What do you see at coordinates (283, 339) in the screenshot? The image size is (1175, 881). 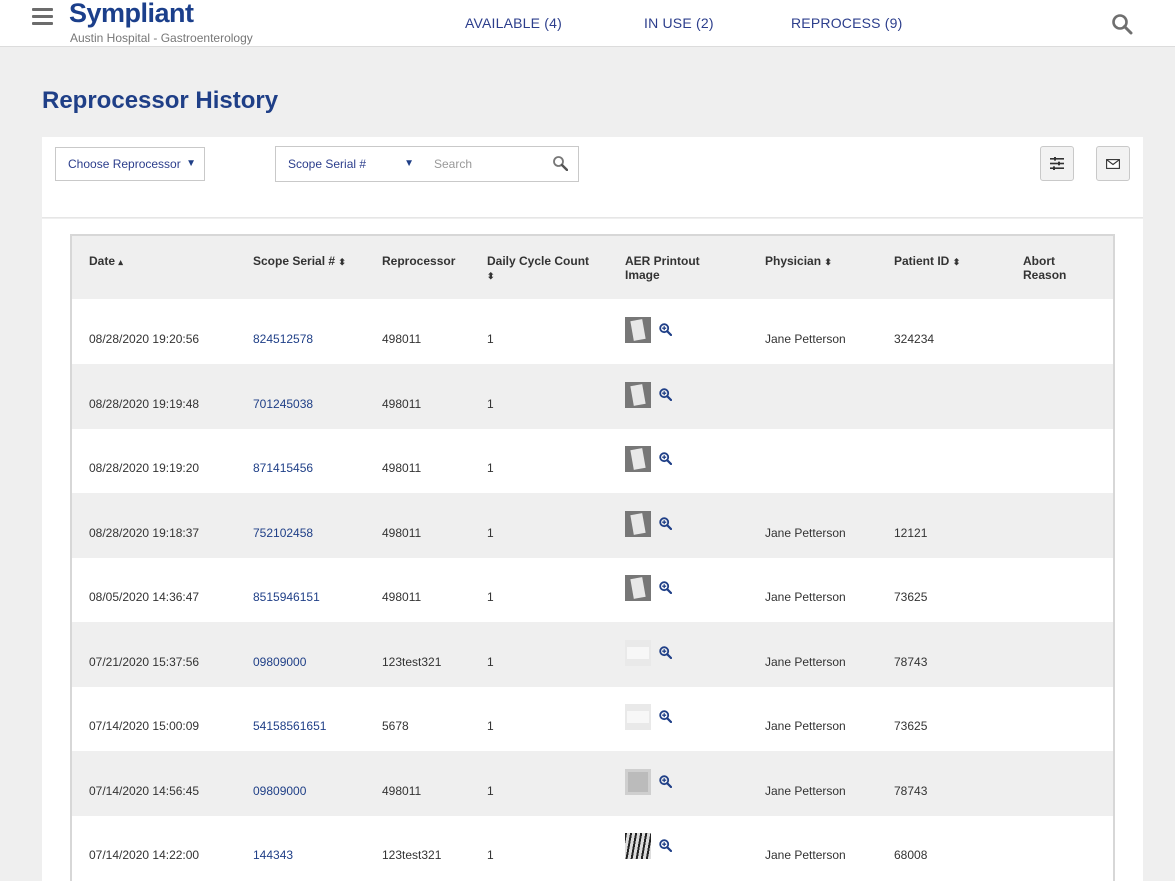 I see `row-scope-serial-link: 824512578` at bounding box center [283, 339].